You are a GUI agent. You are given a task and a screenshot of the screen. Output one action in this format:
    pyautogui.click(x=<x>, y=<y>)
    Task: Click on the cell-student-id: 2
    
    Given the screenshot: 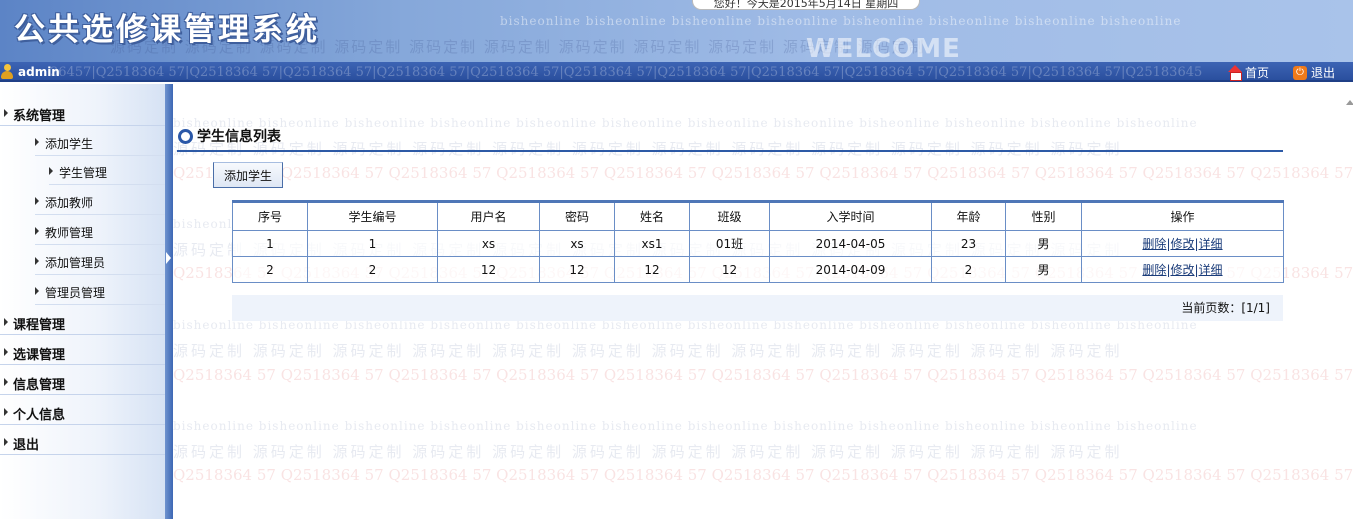 What is the action you would take?
    pyautogui.click(x=372, y=269)
    